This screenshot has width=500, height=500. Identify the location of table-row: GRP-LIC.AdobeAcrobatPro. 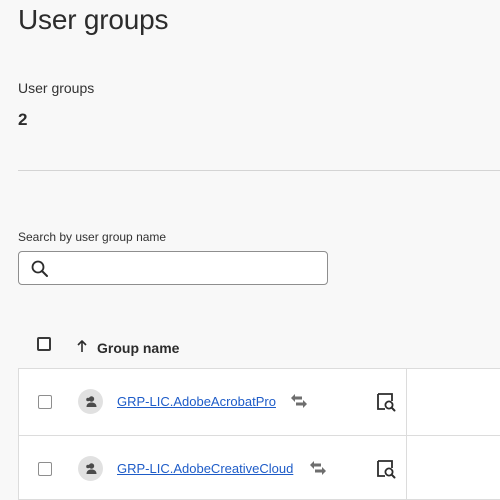
(259, 401).